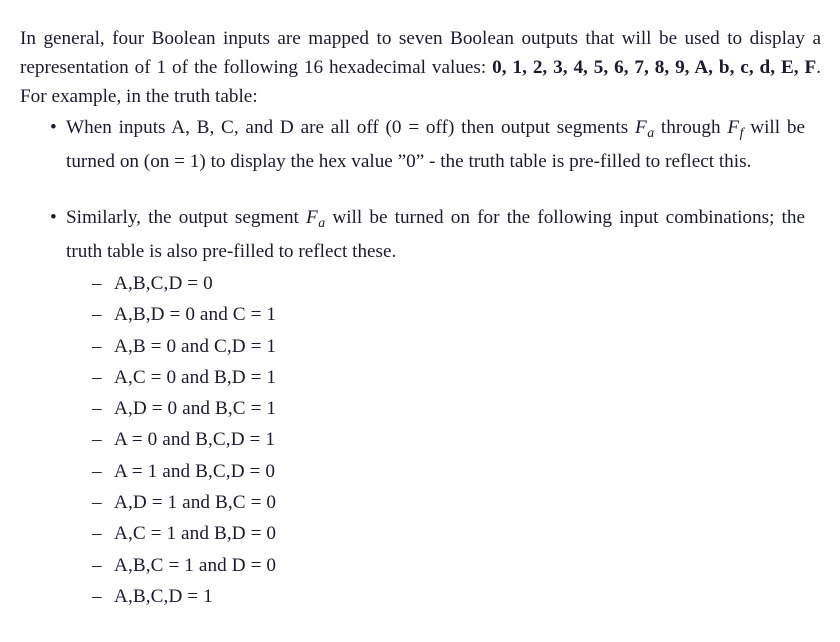 The width and height of the screenshot is (840, 642). What do you see at coordinates (195, 503) in the screenshot?
I see `list-item-label: A,D = 1 and B,C = 0` at bounding box center [195, 503].